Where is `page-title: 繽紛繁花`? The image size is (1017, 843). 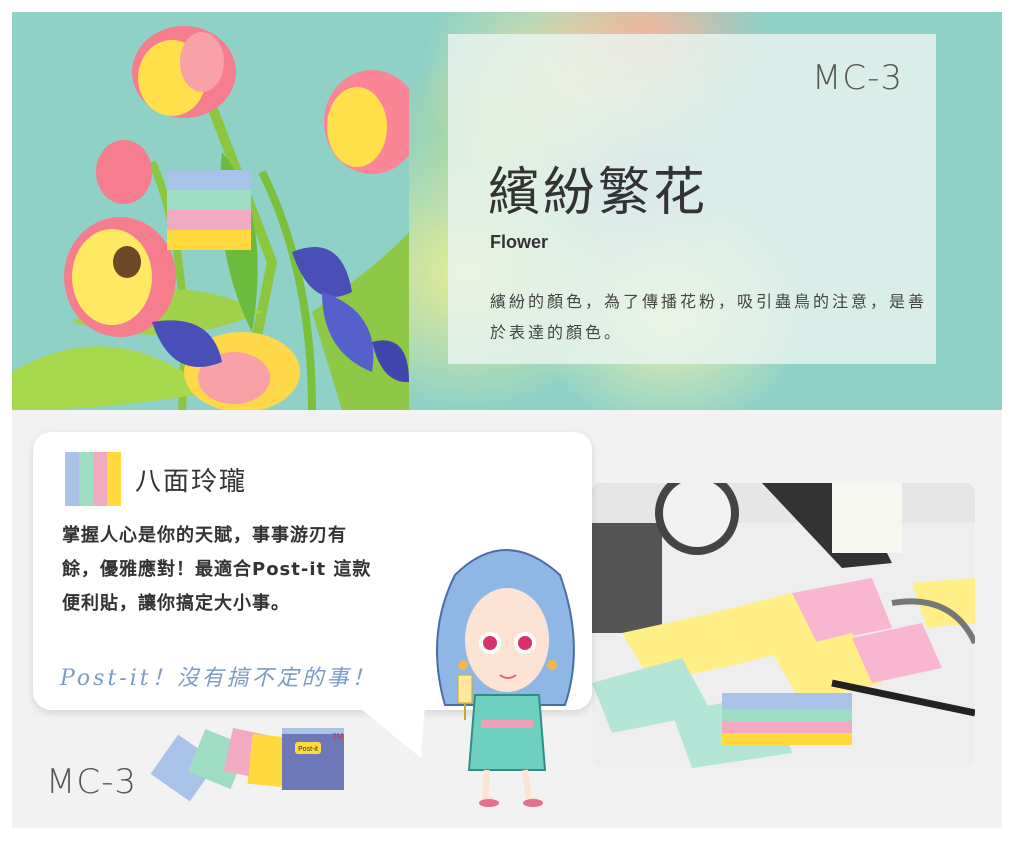
page-title: 繽紛繁花 is located at coordinates (598, 193).